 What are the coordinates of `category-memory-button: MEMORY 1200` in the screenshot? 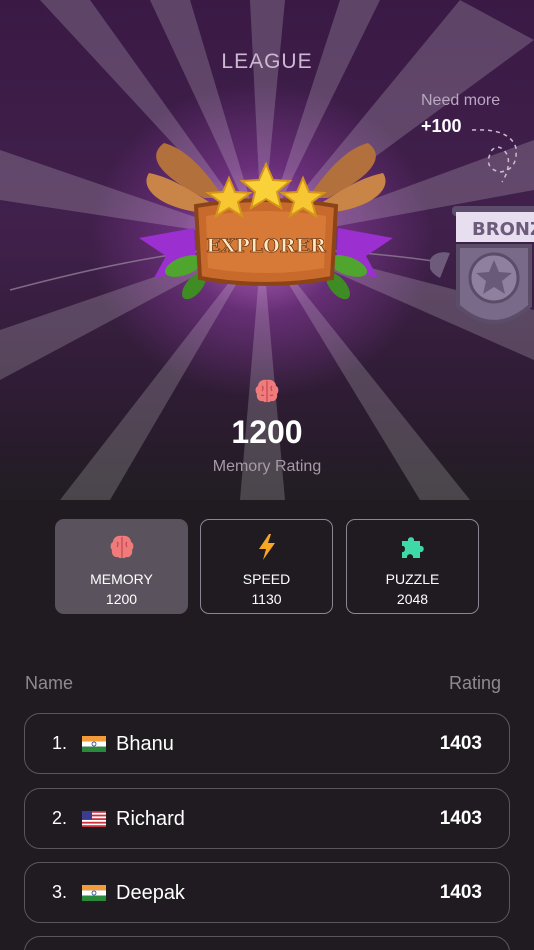 It's located at (121, 566).